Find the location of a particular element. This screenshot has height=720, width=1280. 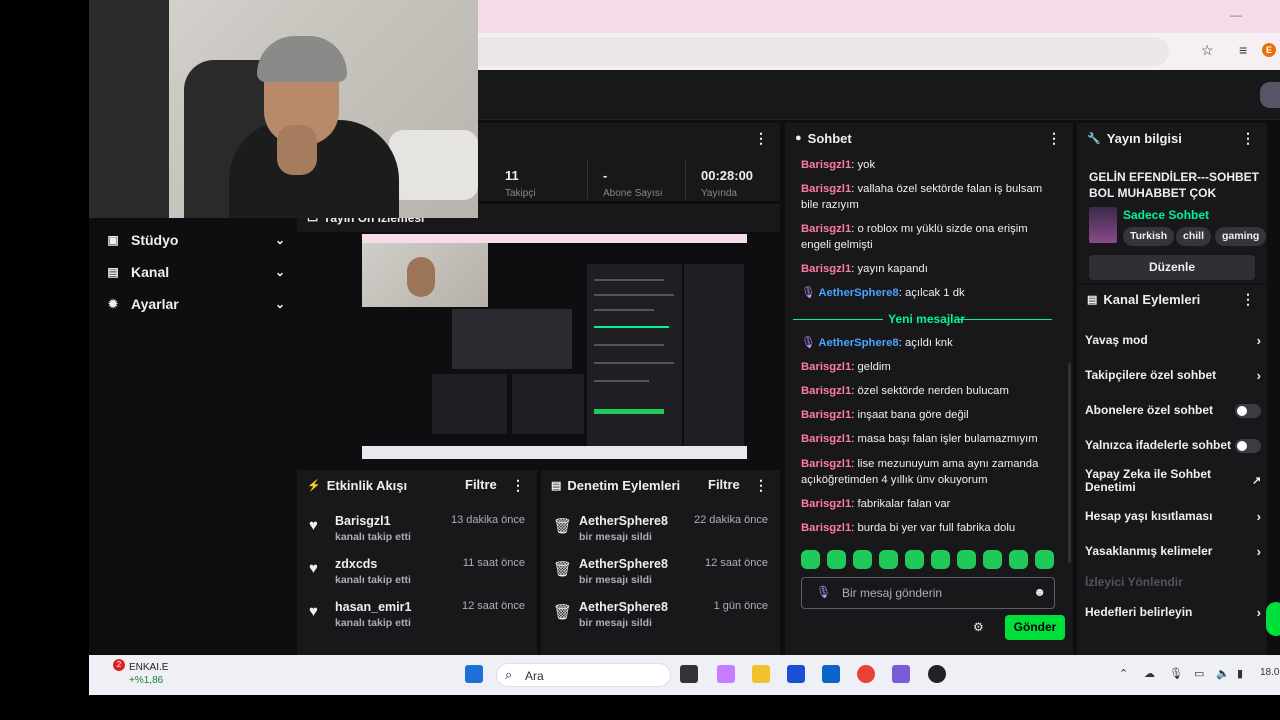

goals-row: Hedefleri belirleyin › is located at coordinates (1173, 612).